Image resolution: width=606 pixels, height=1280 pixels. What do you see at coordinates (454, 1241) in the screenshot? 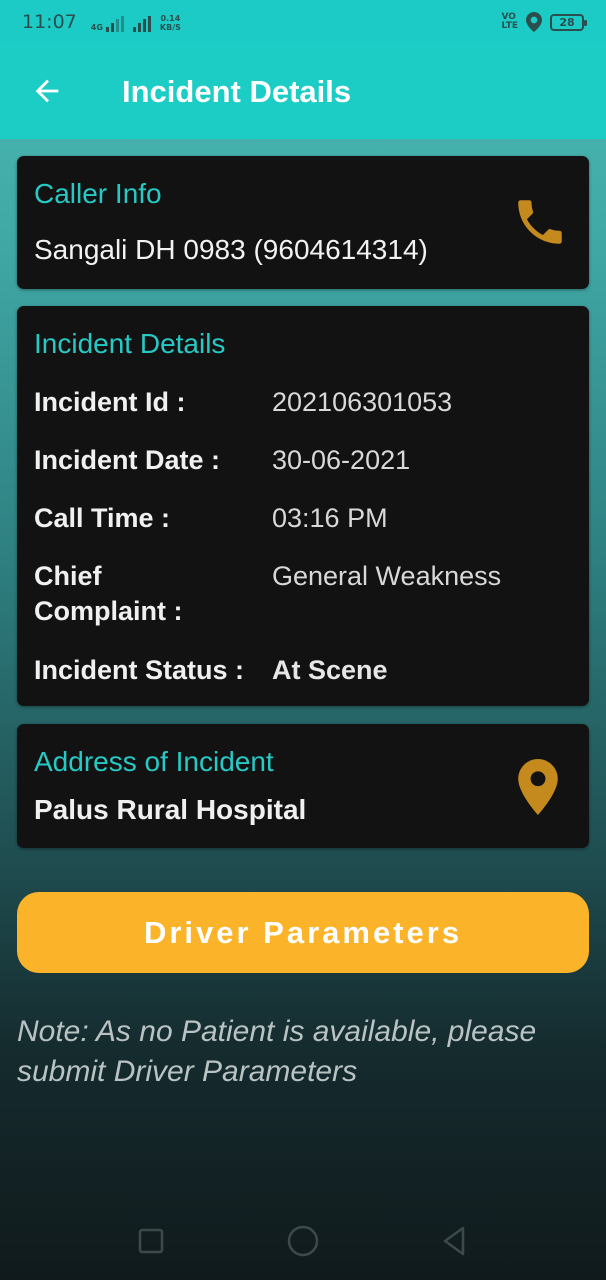
I see `back-triangle-icon` at bounding box center [454, 1241].